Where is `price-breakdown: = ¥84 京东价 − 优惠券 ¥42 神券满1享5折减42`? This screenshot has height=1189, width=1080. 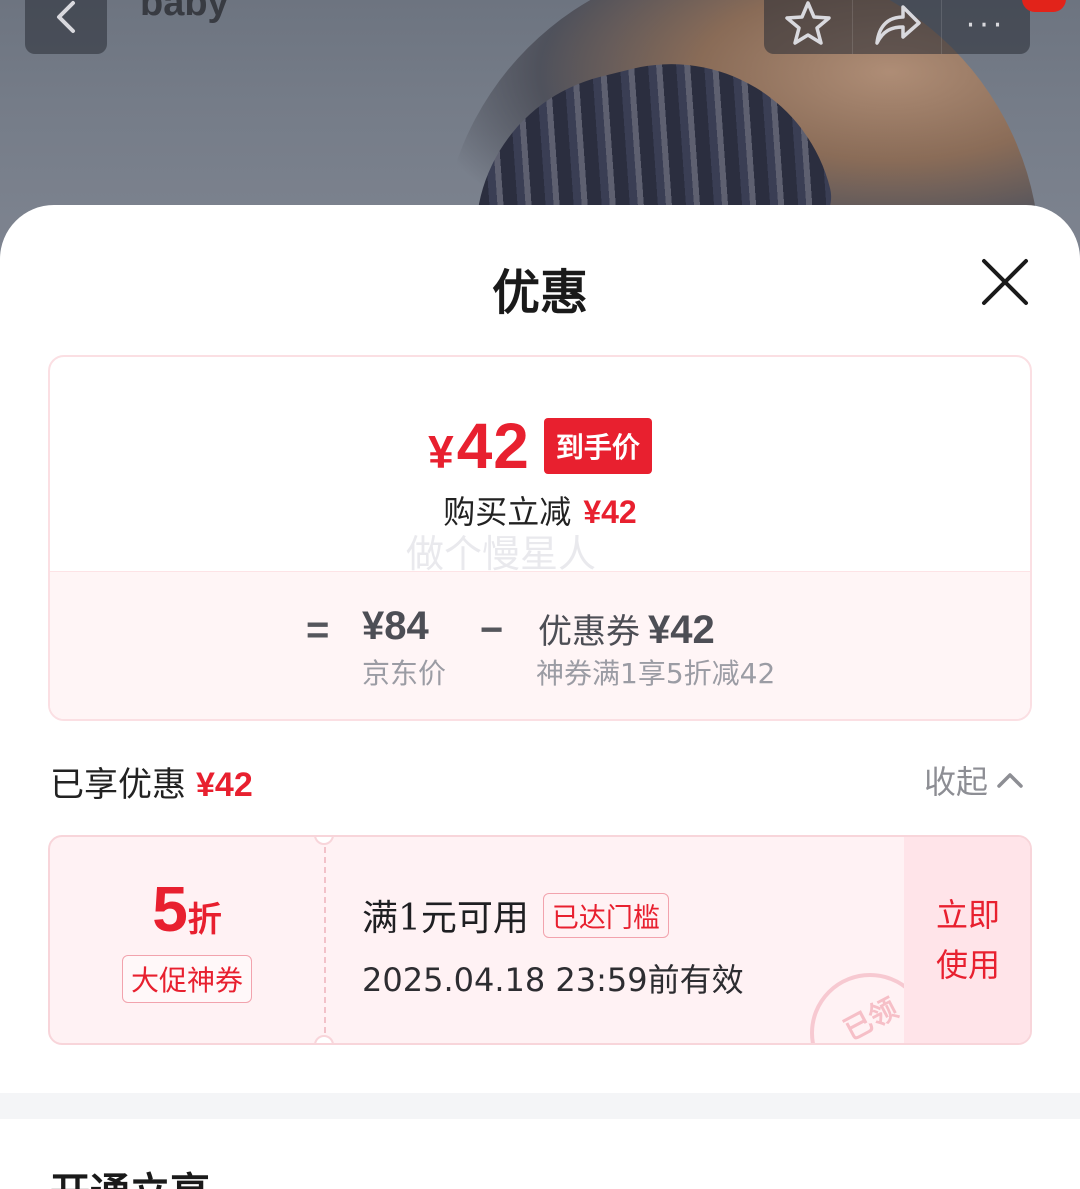 price-breakdown: = ¥84 京东价 − 优惠券 ¥42 神券满1享5折减42 is located at coordinates (540, 645).